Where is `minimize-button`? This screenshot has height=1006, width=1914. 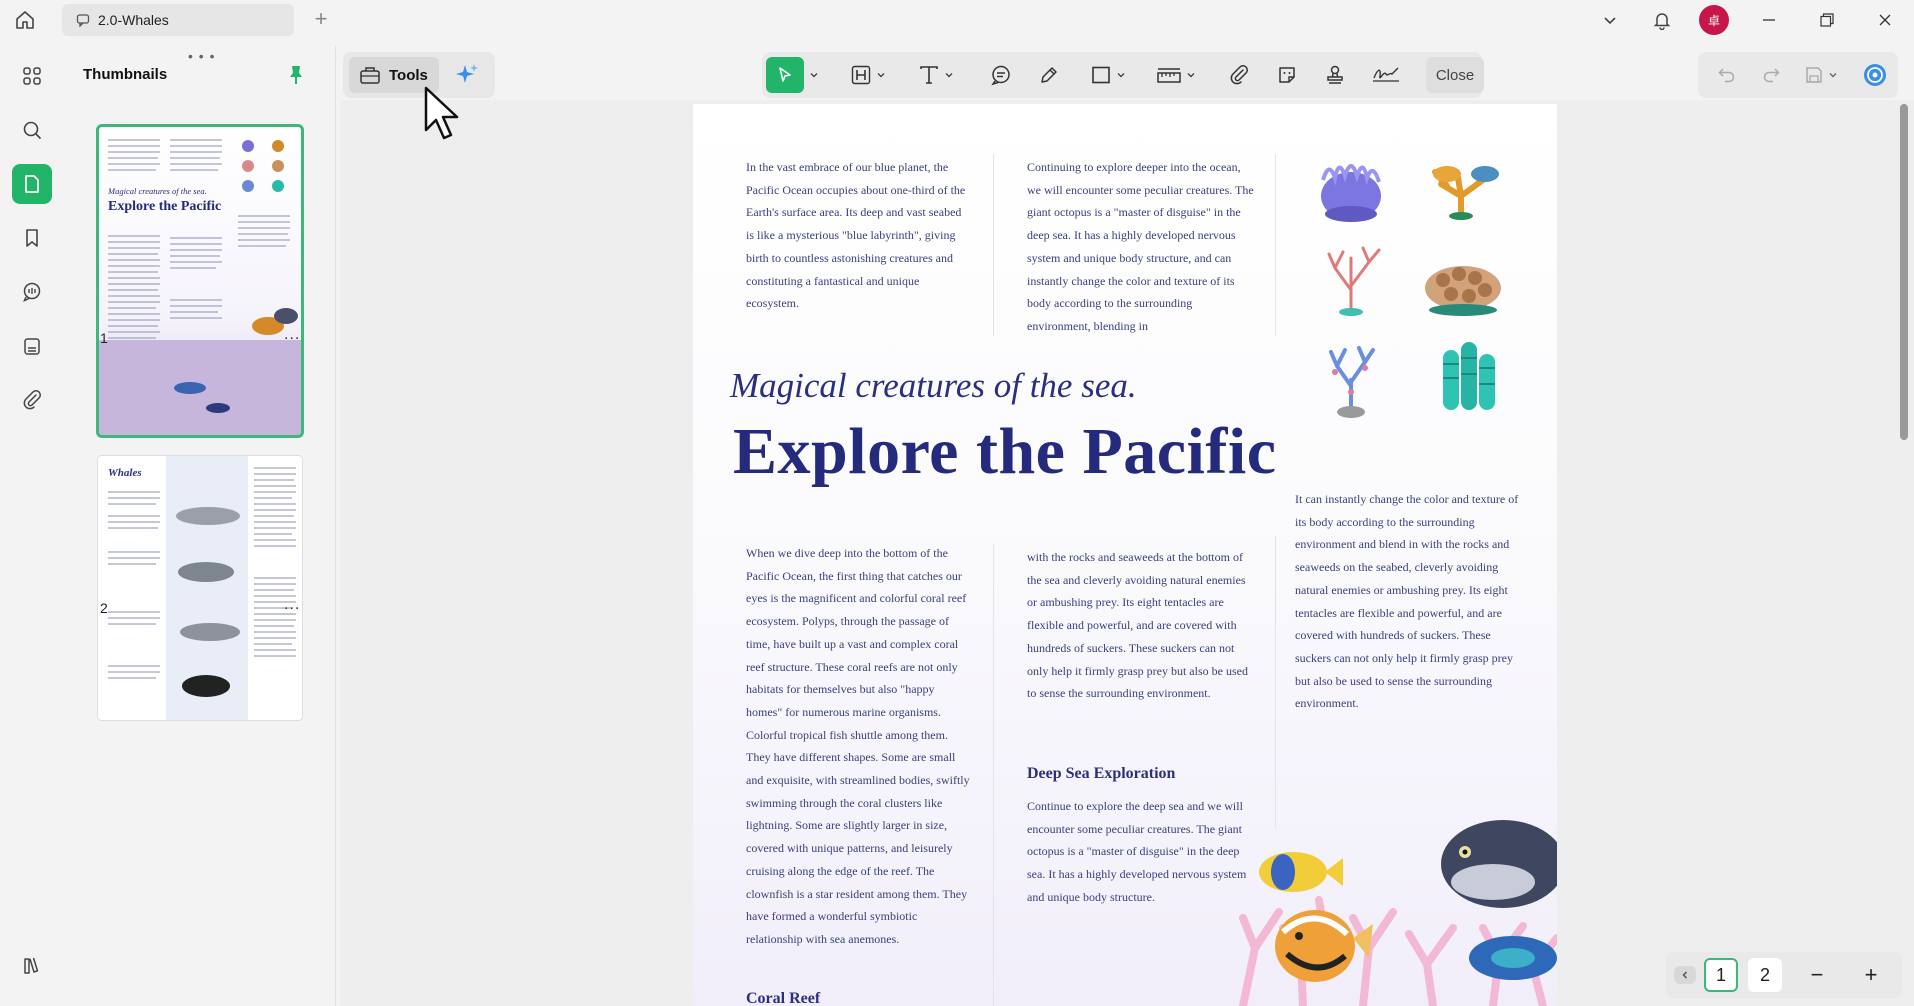
minimize-button is located at coordinates (1769, 20).